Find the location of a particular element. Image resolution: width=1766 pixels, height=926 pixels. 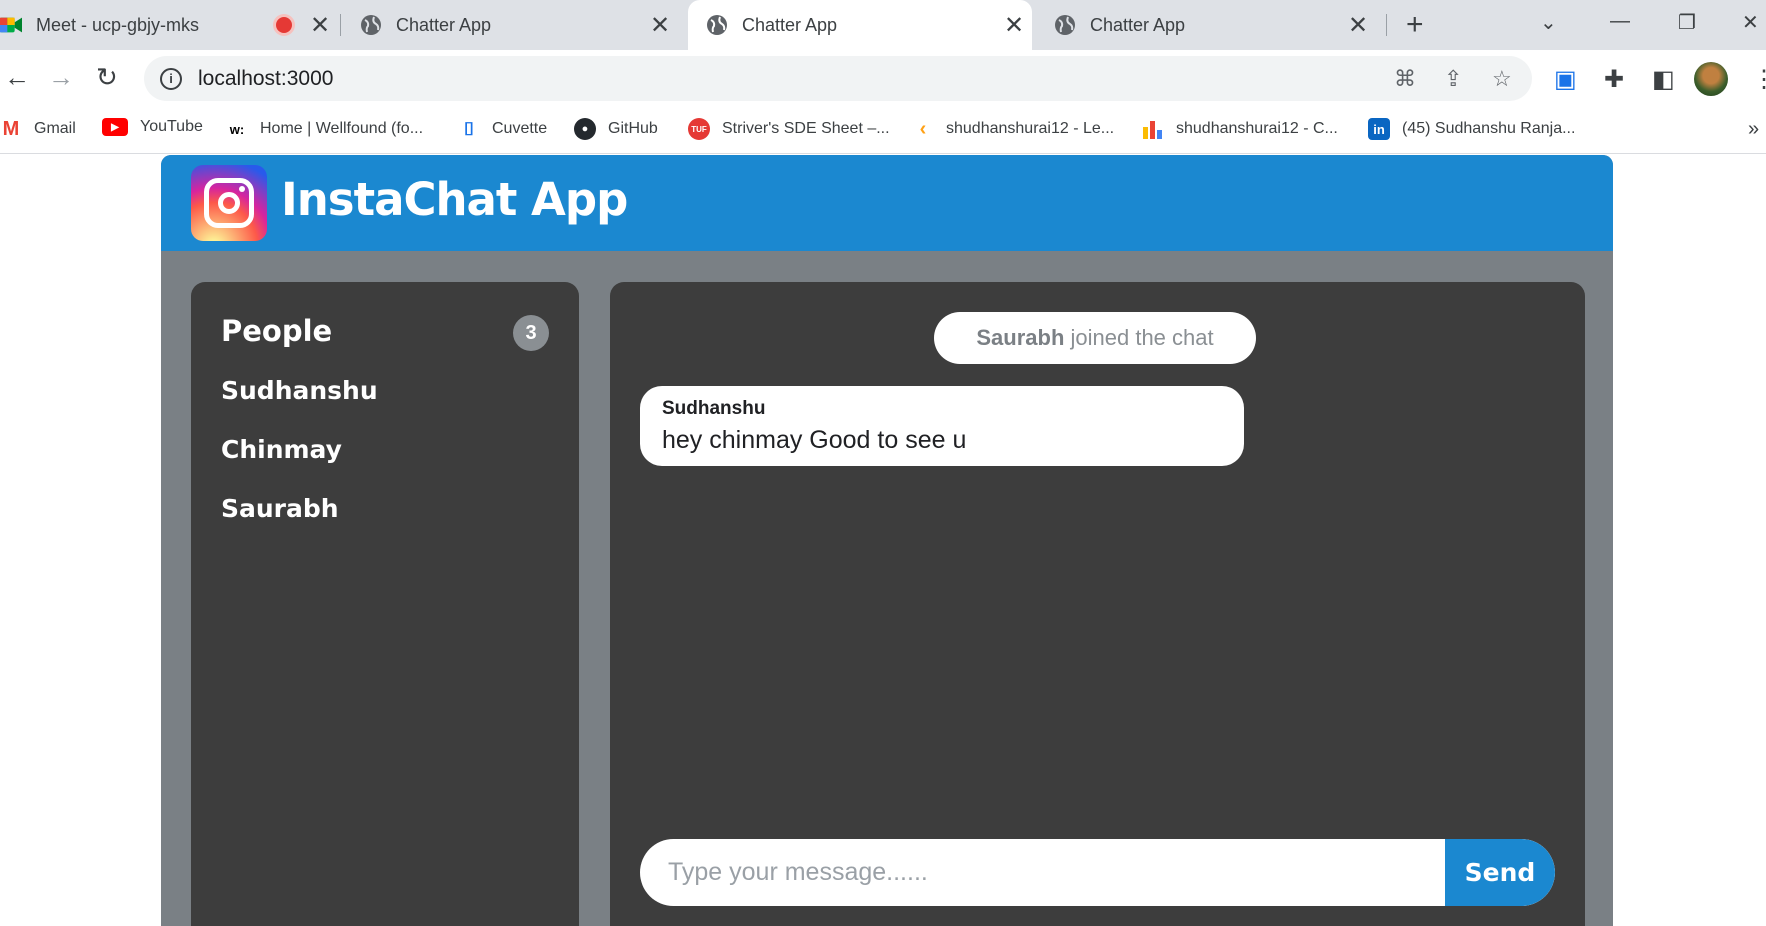

translate-icon: ⌘ is located at coordinates (1405, 79).